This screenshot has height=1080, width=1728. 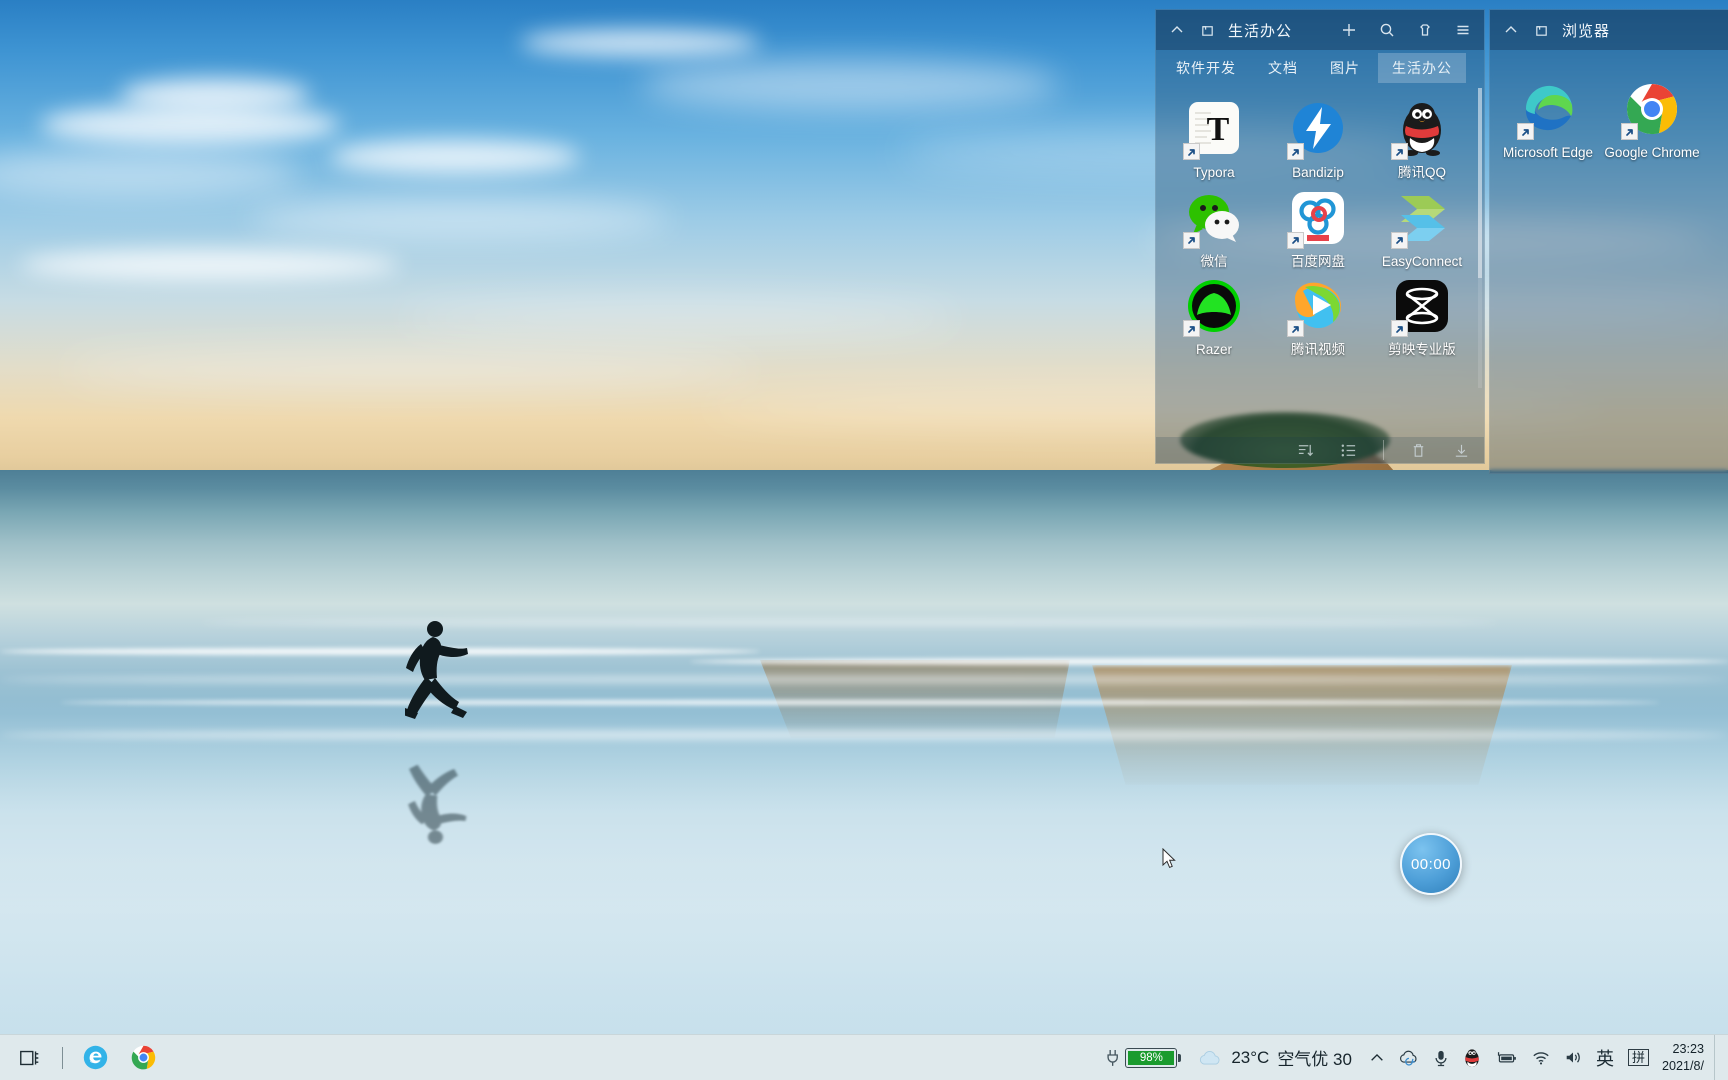 What do you see at coordinates (1605, 1058) in the screenshot?
I see `ime-mode-label: 英` at bounding box center [1605, 1058].